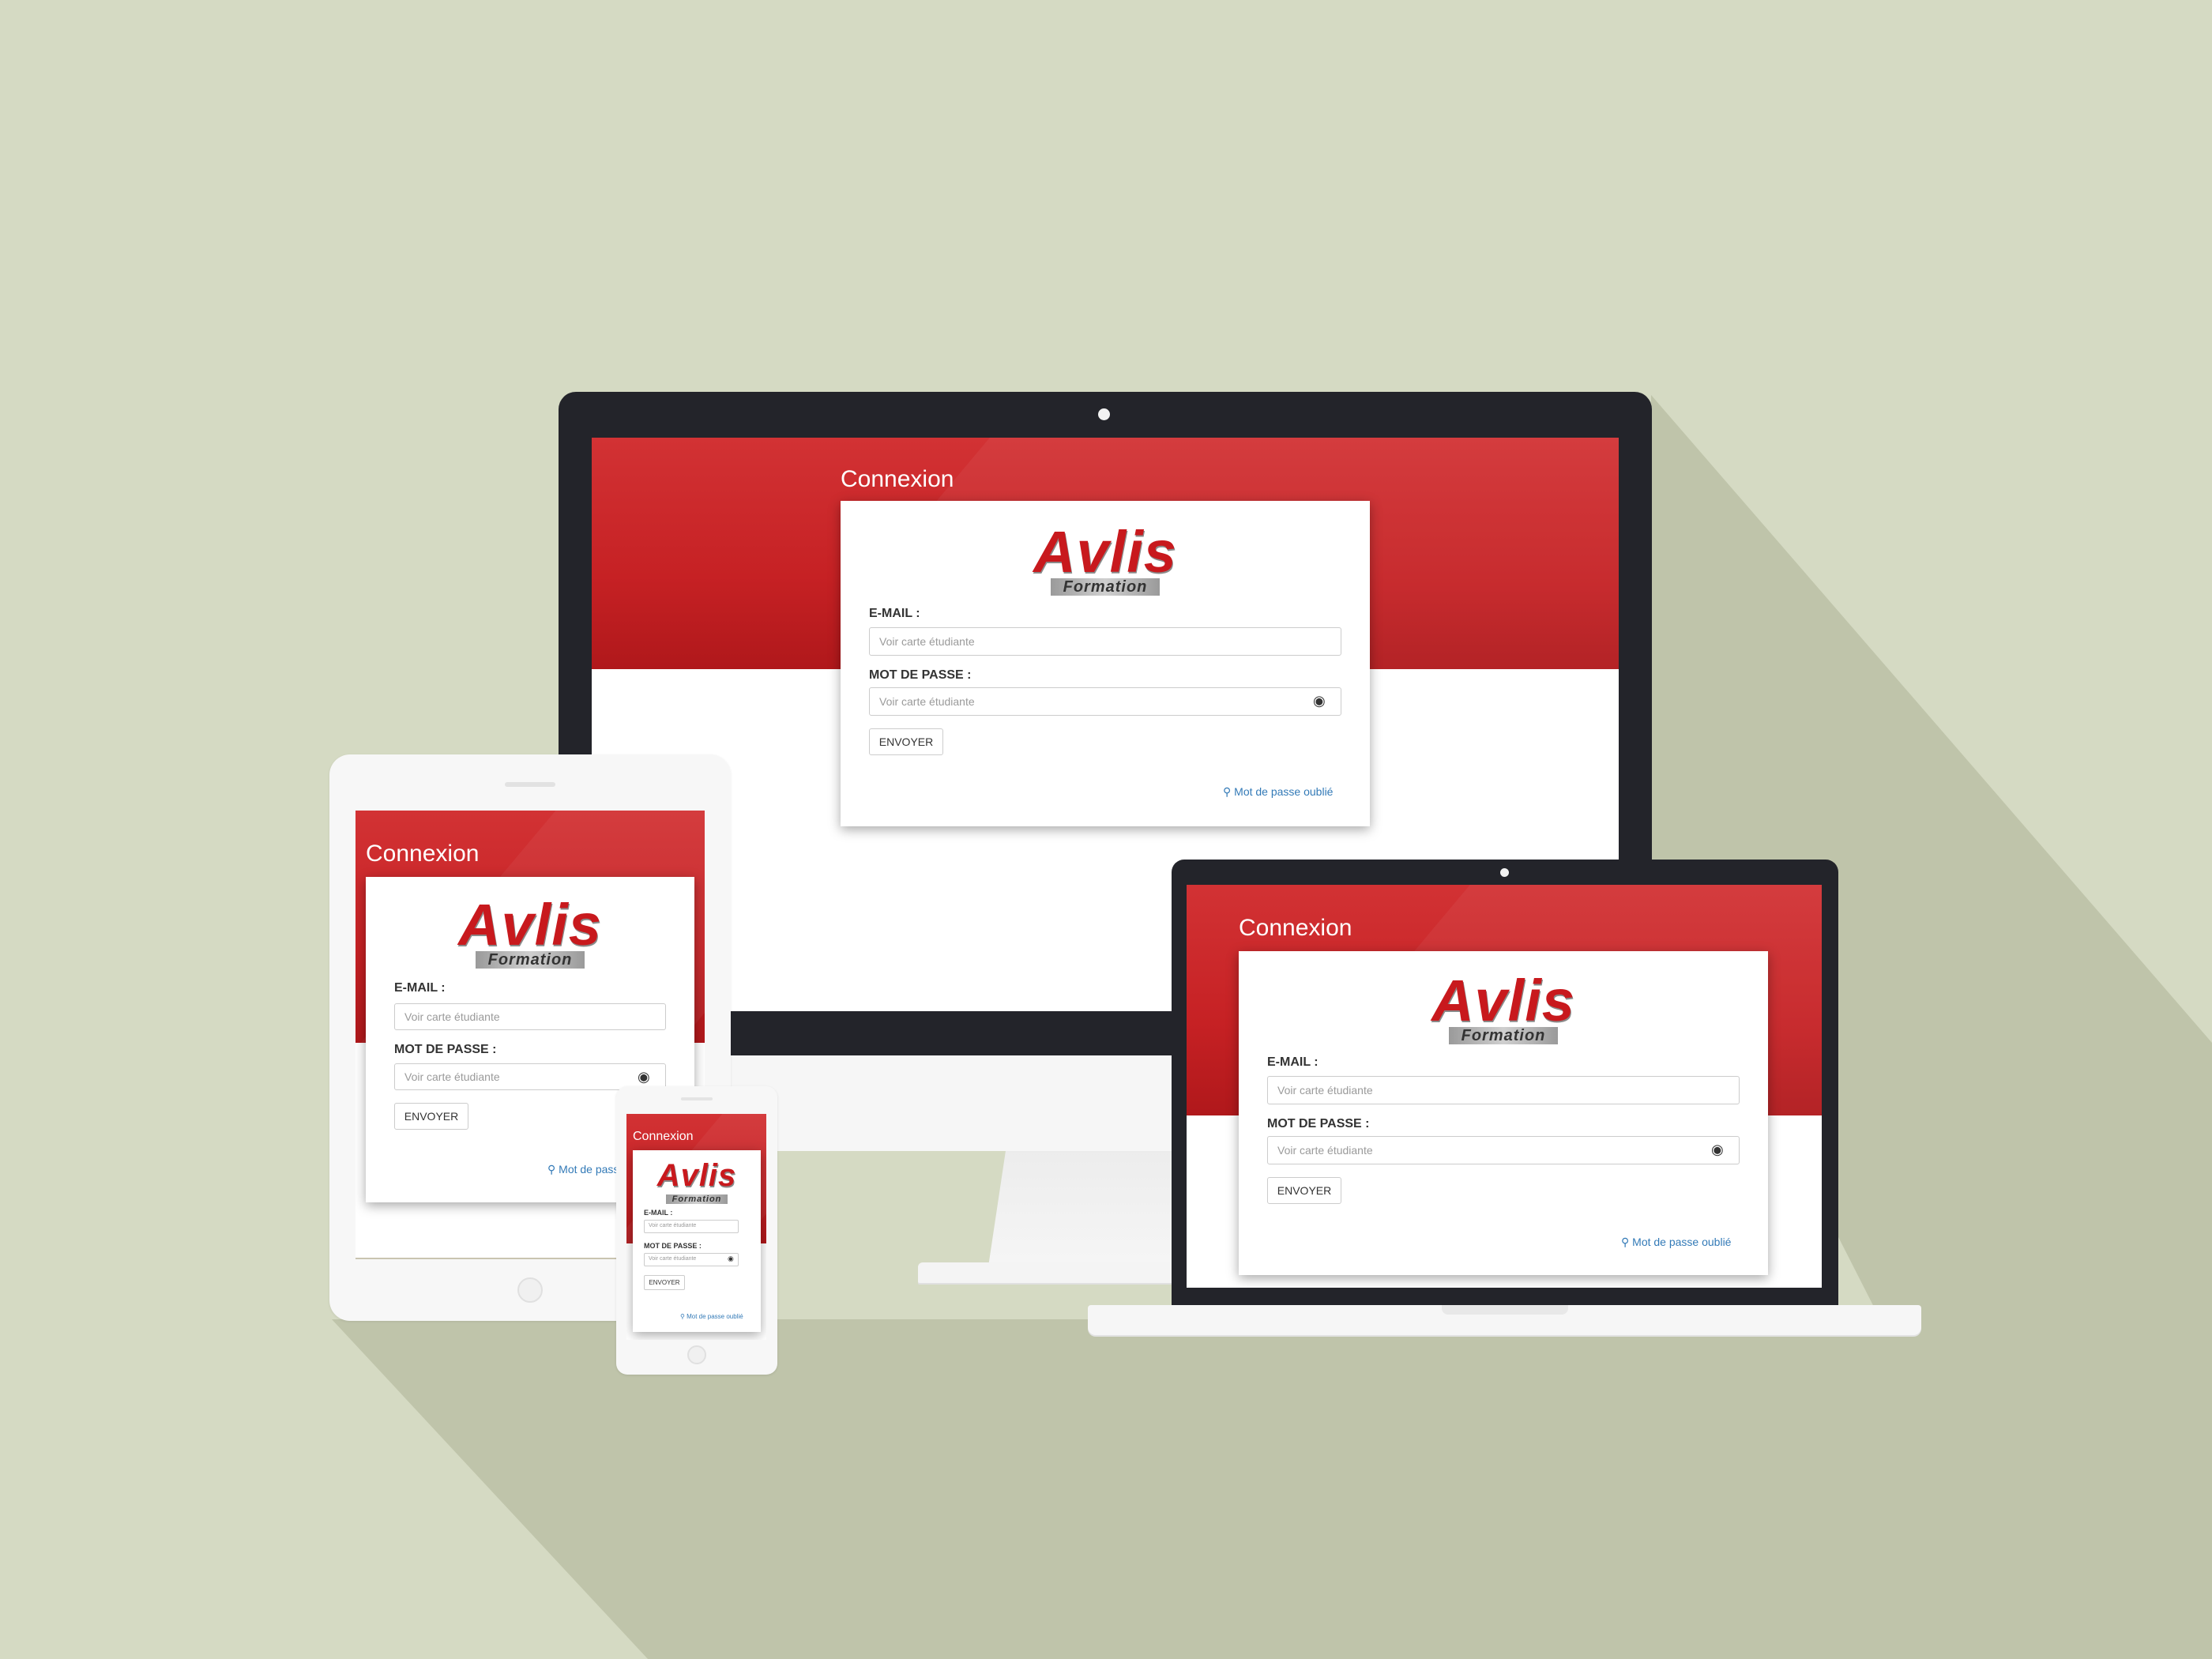  What do you see at coordinates (1104, 414) in the screenshot?
I see `monitor-camera` at bounding box center [1104, 414].